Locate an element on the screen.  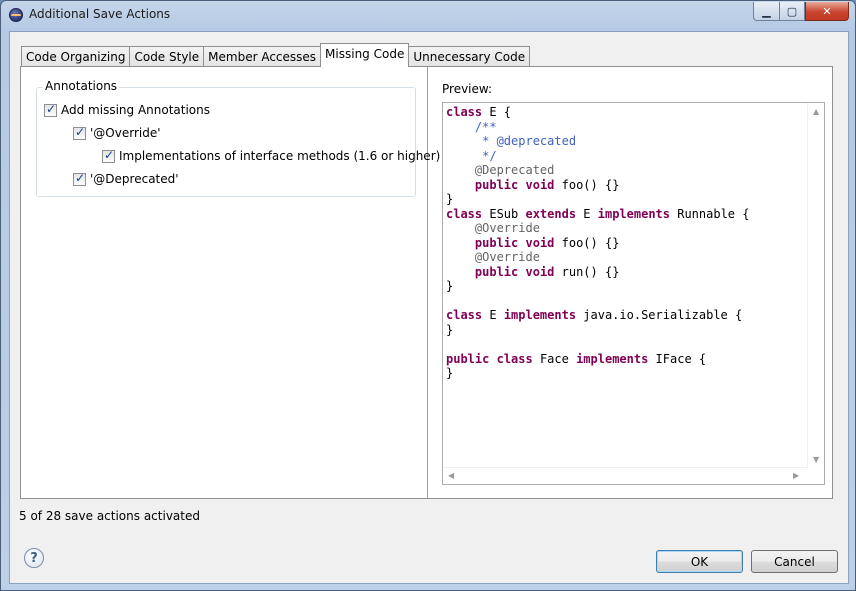
annotations-group-legend: Annotations is located at coordinates (81, 86).